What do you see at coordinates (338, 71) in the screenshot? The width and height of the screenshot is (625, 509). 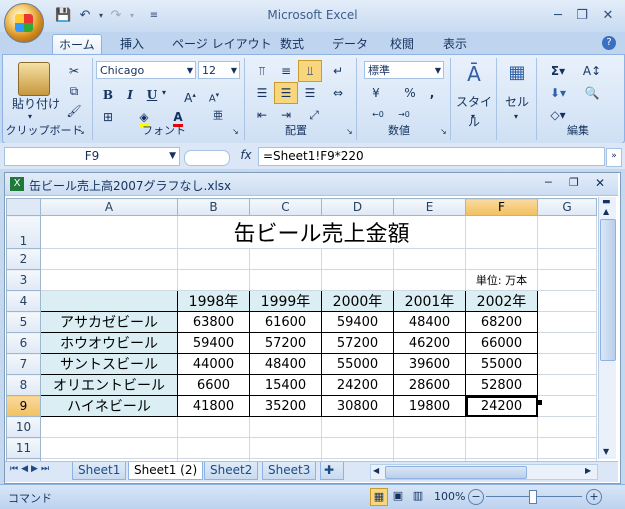 I see `wrap-text-icon: ↵` at bounding box center [338, 71].